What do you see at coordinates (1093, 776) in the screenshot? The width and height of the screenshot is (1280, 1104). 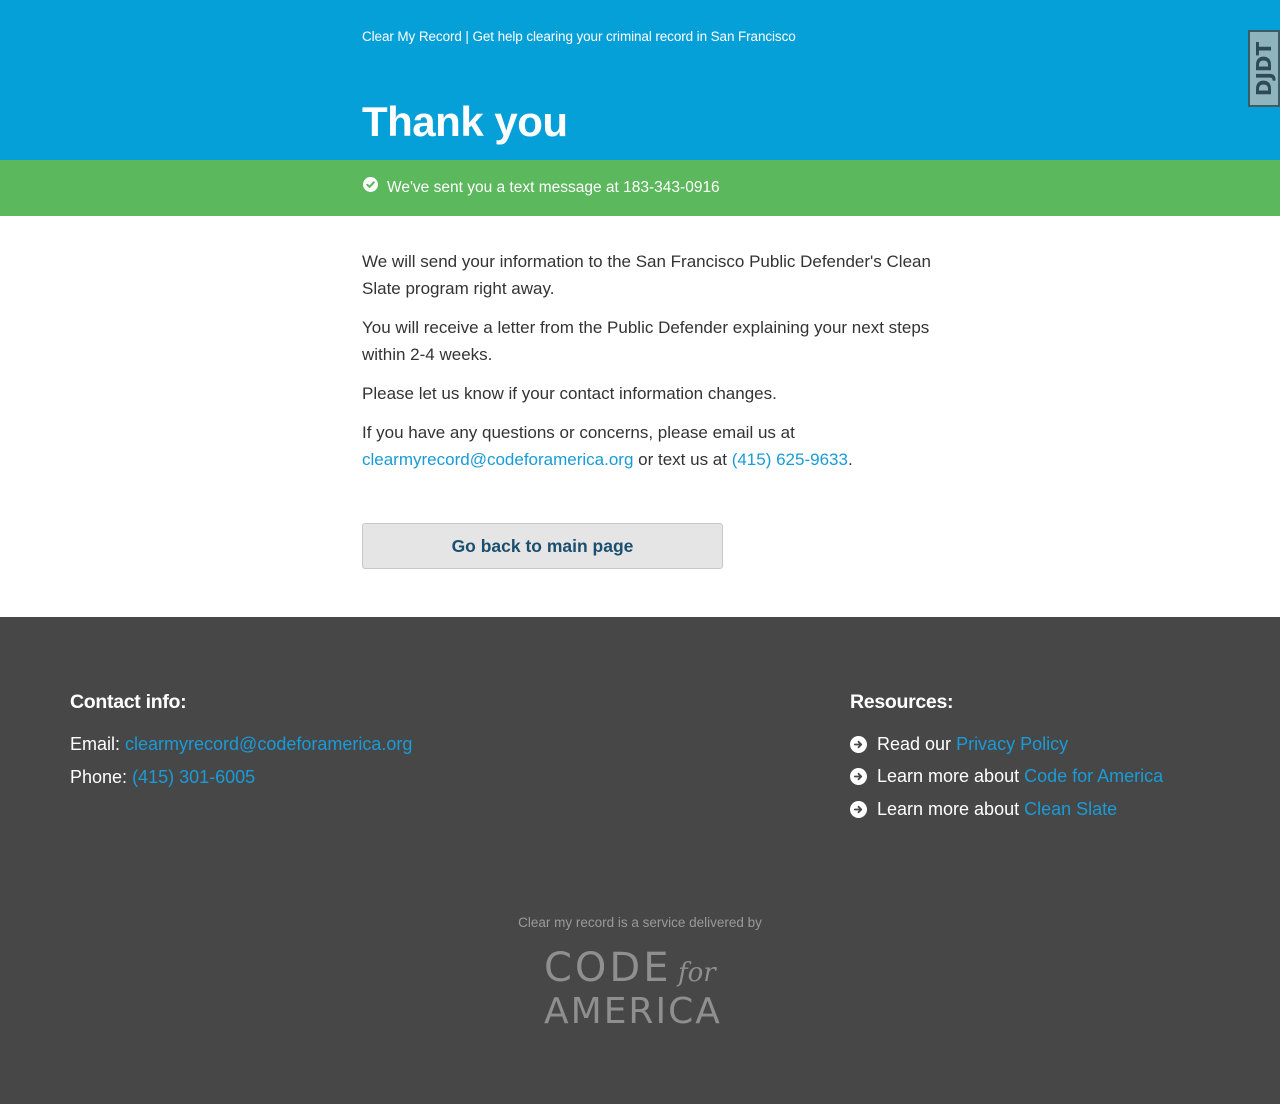 I see `code-for-america-link: Code for America` at bounding box center [1093, 776].